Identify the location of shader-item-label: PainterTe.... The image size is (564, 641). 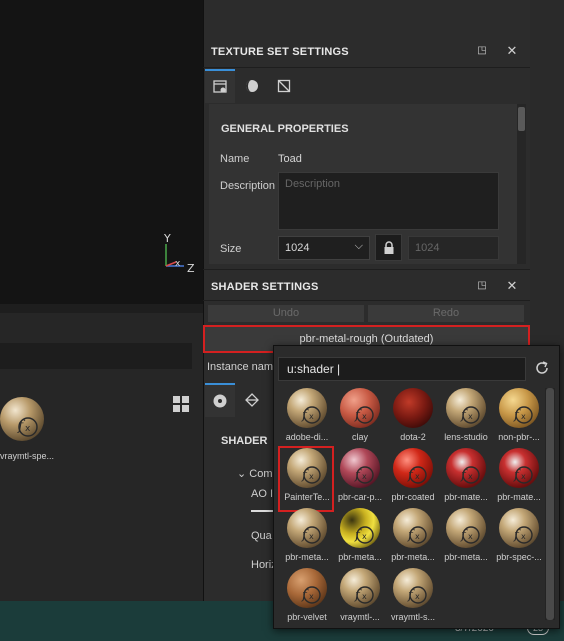
(307, 497).